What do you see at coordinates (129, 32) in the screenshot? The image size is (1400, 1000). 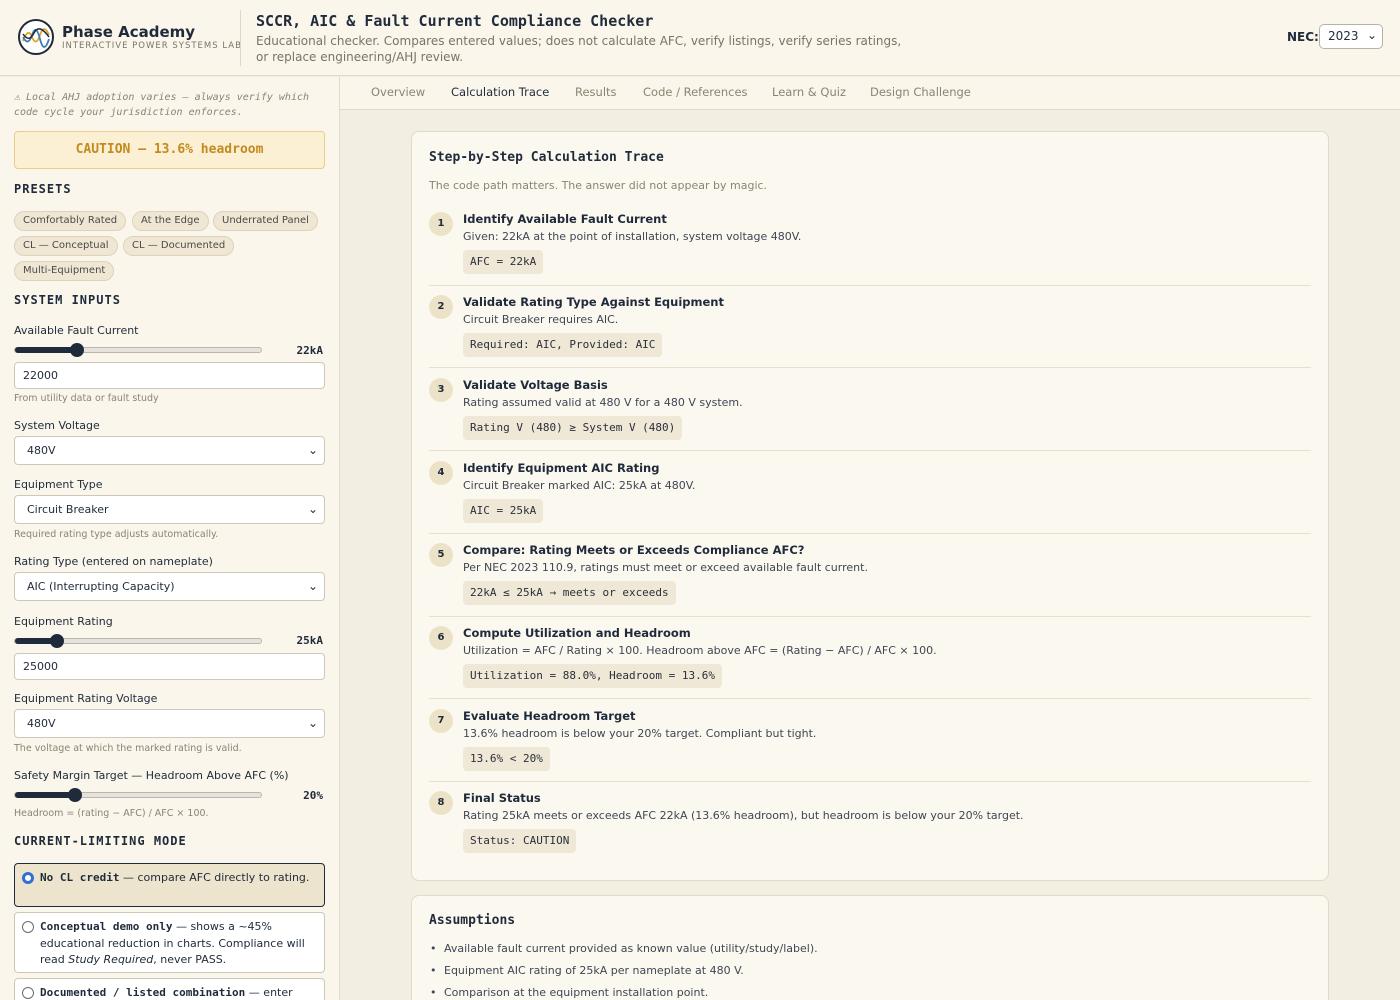 I see `brand-name: Phase Academy` at bounding box center [129, 32].